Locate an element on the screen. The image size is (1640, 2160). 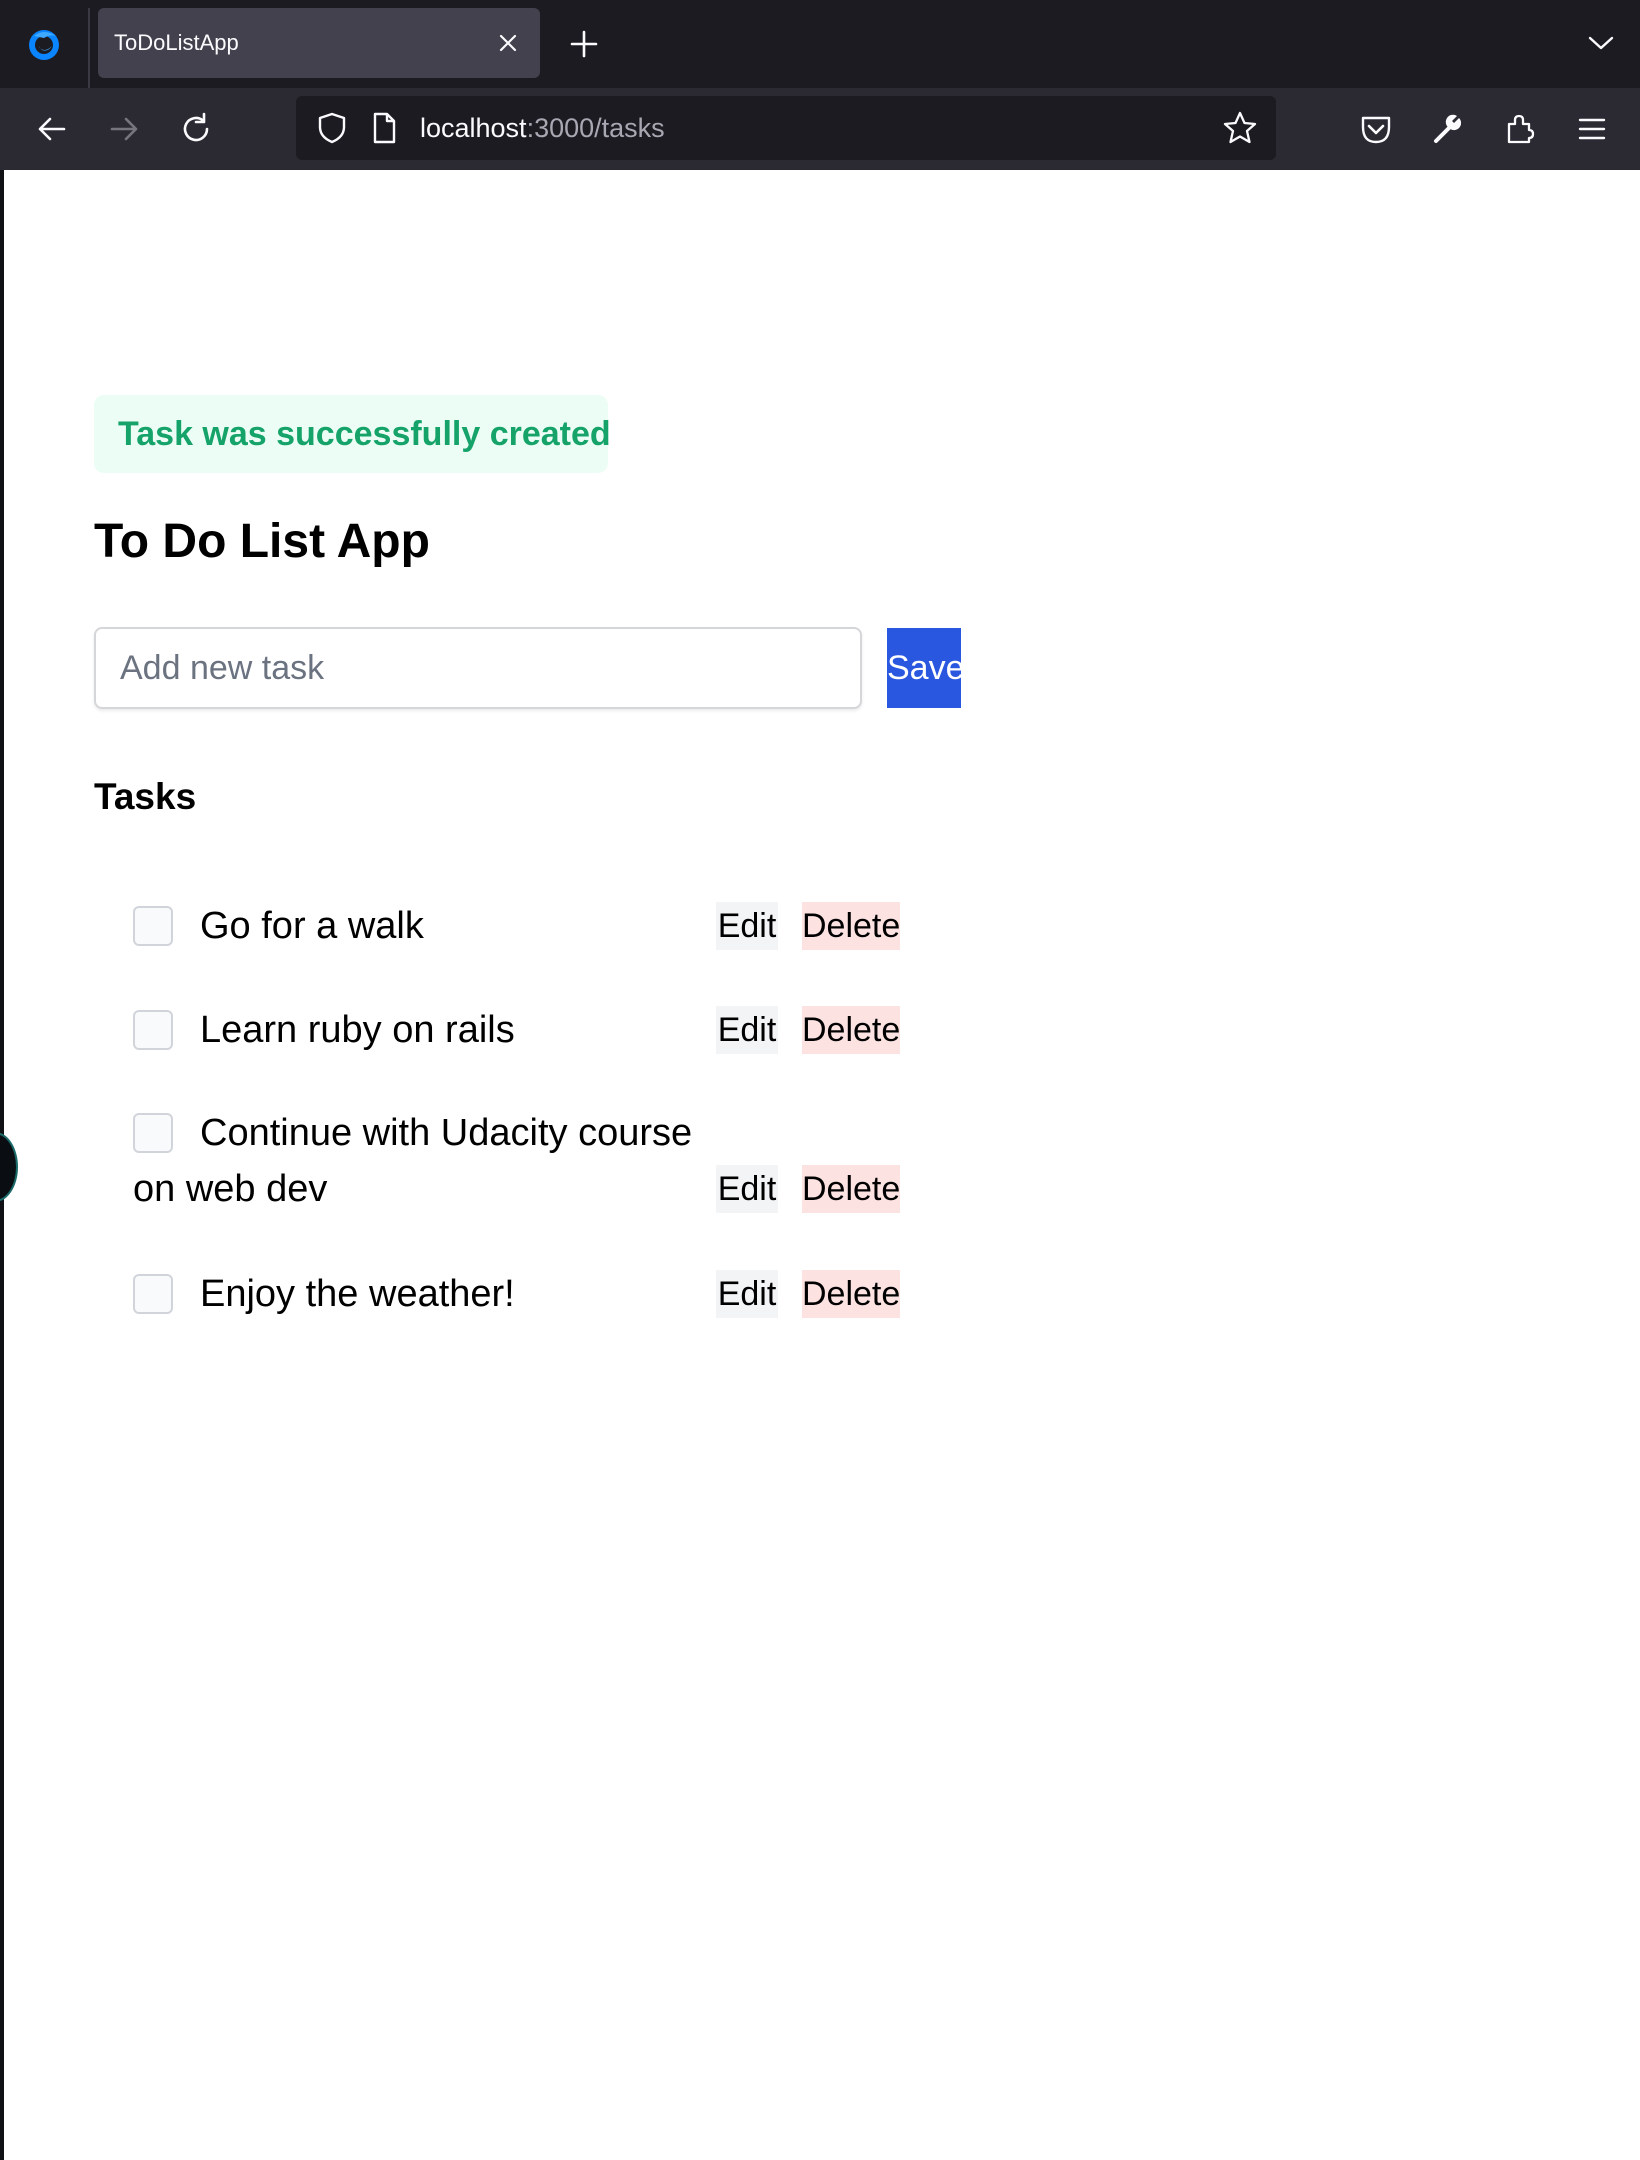
success-notice-text: Task was successfully created is located at coordinates (364, 434).